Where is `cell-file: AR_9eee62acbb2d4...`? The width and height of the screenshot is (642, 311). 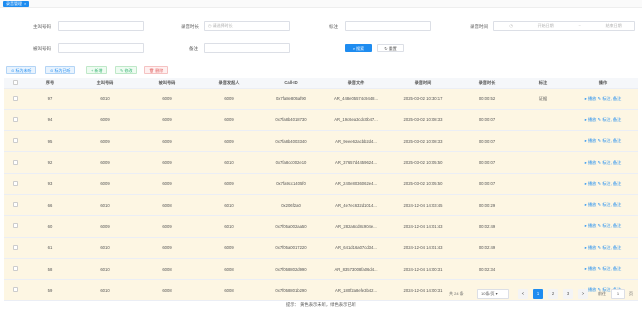
cell-file: AR_9eee62acbb2d4... is located at coordinates (356, 141).